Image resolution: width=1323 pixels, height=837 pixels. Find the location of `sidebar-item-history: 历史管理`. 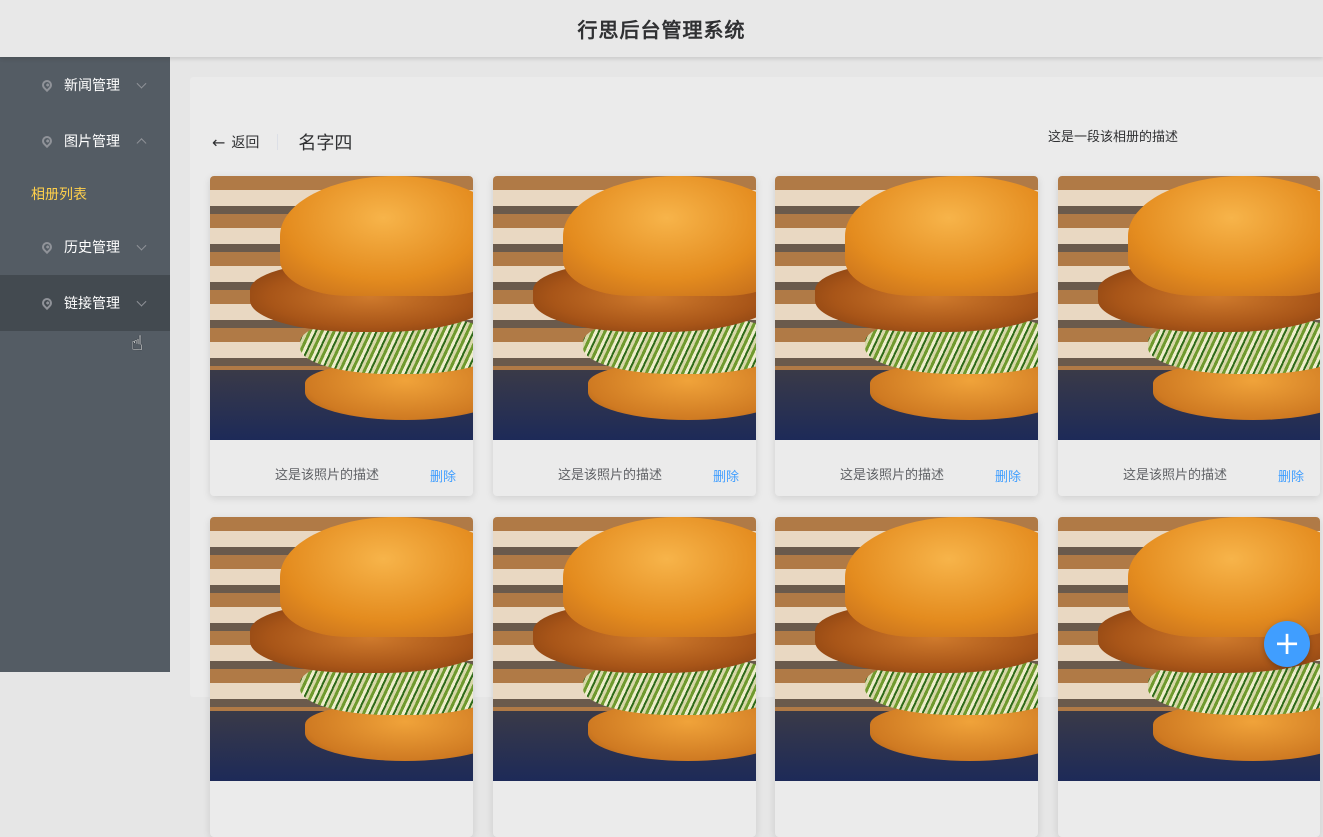

sidebar-item-history: 历史管理 is located at coordinates (85, 247).